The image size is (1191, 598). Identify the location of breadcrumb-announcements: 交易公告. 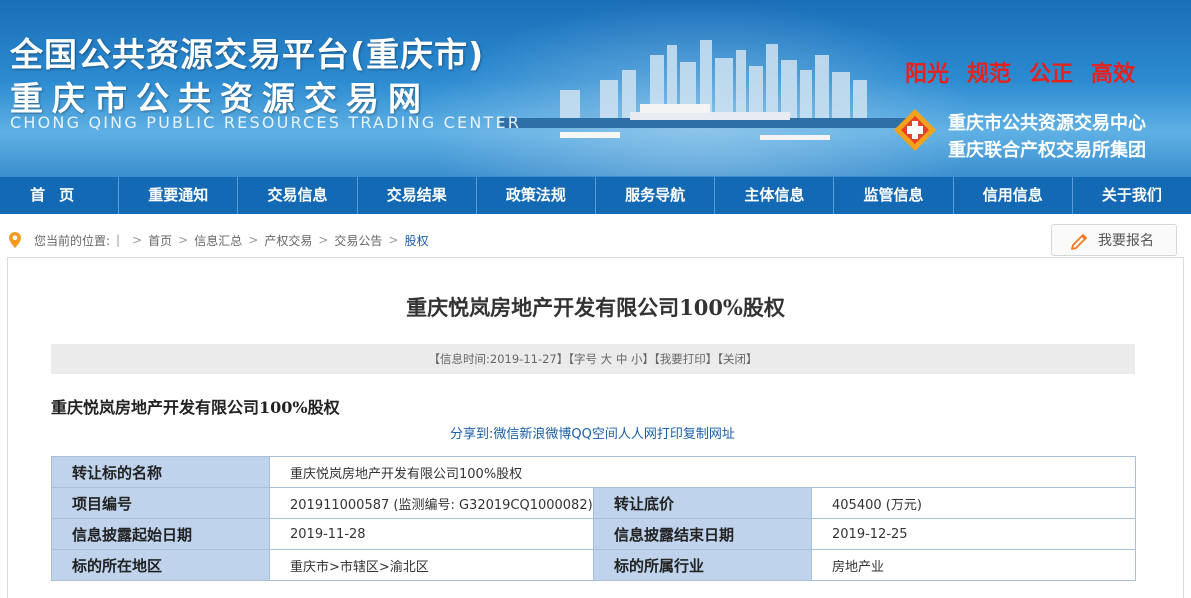
(358, 240).